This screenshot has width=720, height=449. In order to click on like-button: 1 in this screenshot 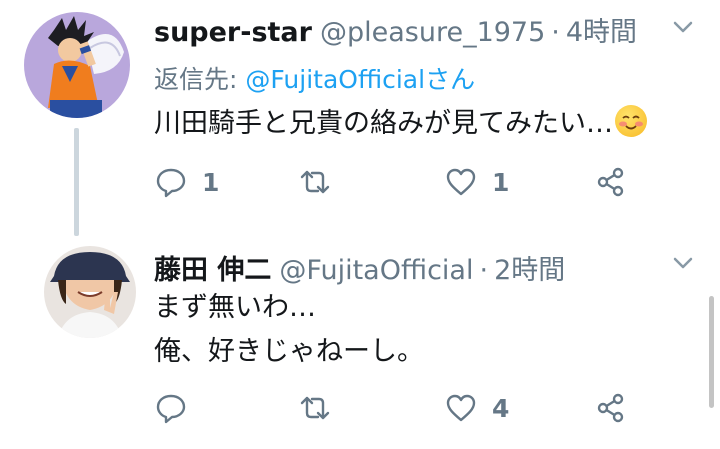, I will do `click(476, 182)`.